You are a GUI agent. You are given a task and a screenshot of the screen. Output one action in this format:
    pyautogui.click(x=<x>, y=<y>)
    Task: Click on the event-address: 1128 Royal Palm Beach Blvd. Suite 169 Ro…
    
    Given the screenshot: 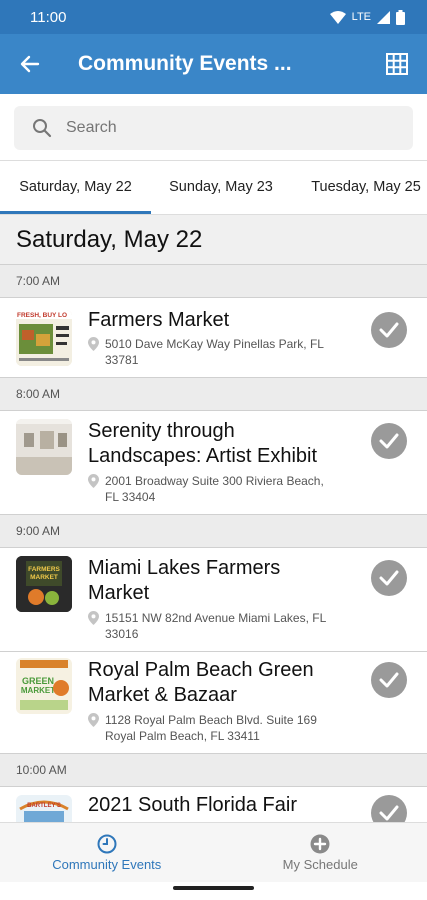 What is the action you would take?
    pyautogui.click(x=220, y=728)
    